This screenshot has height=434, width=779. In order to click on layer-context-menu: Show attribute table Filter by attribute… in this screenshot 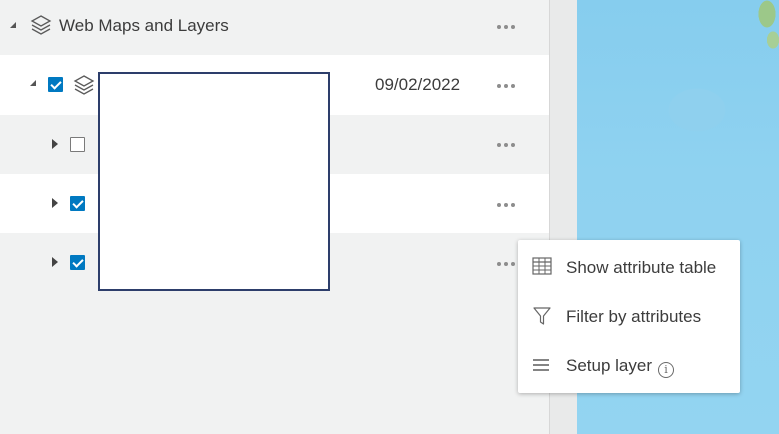, I will do `click(629, 316)`.